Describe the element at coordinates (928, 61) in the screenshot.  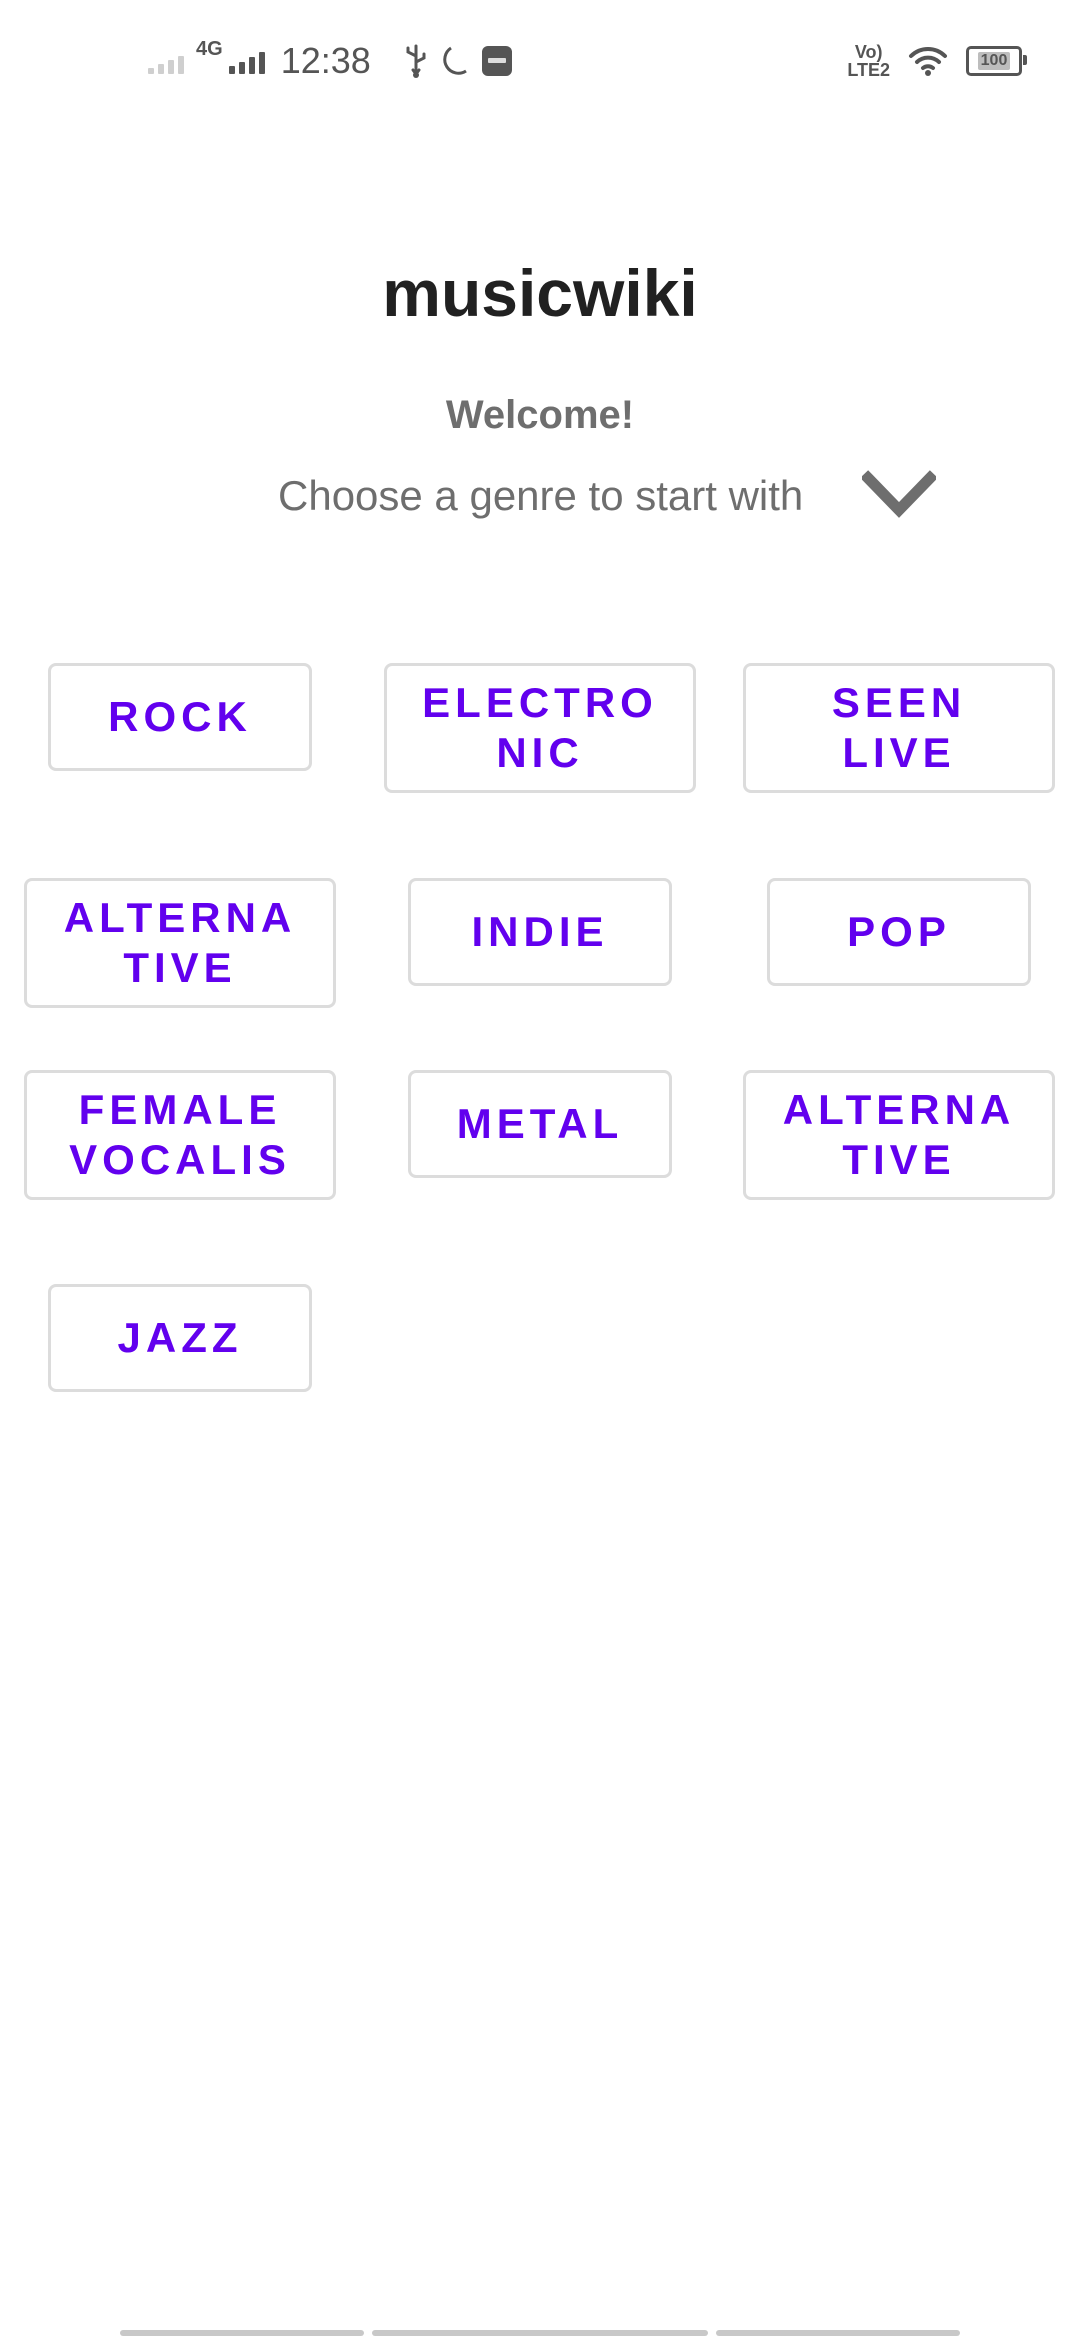
I see `wifi-icon` at that location.